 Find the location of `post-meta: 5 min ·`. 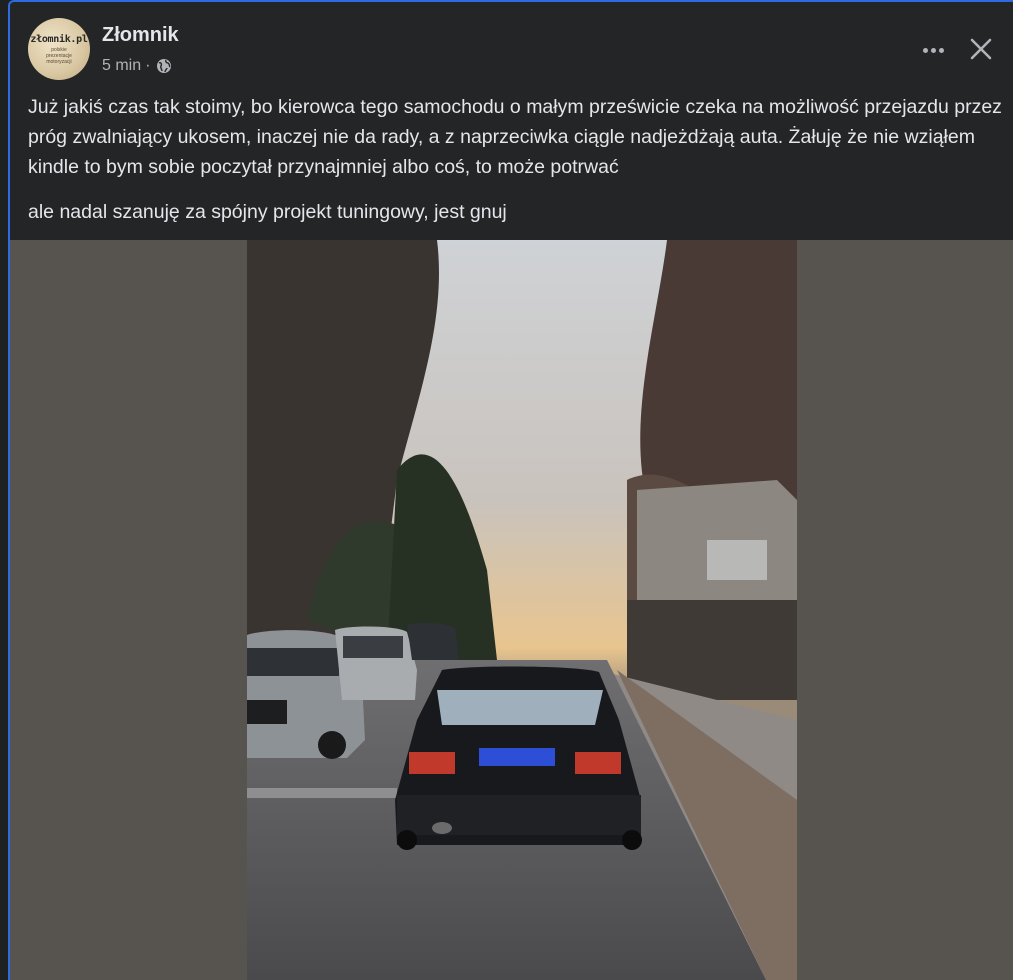

post-meta: 5 min · is located at coordinates (137, 66).